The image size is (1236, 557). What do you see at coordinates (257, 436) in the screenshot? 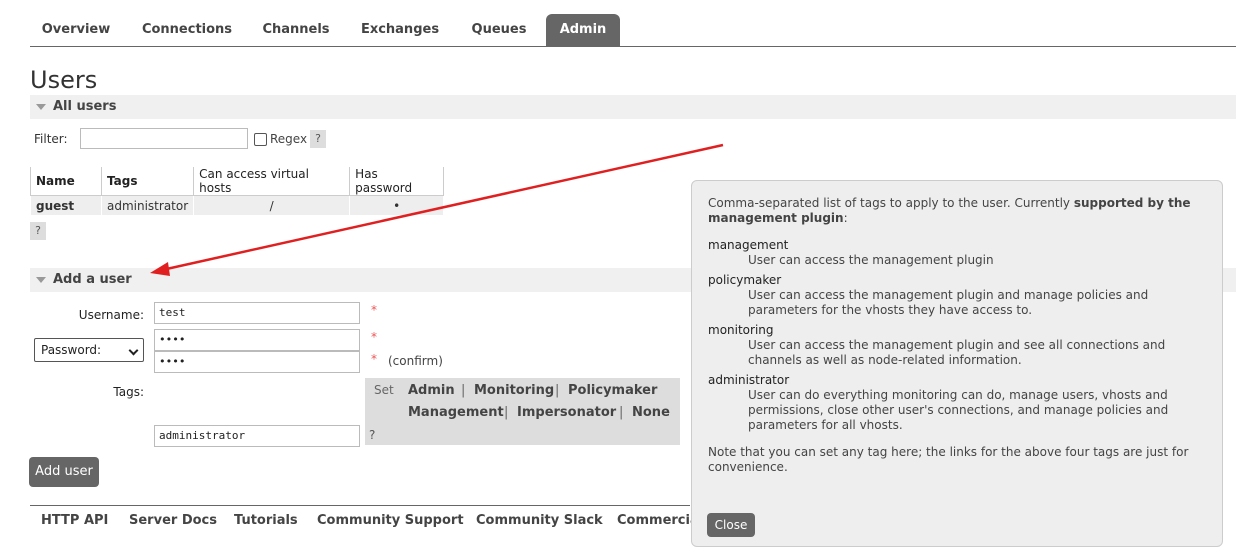
I see `tags-input: administrator` at bounding box center [257, 436].